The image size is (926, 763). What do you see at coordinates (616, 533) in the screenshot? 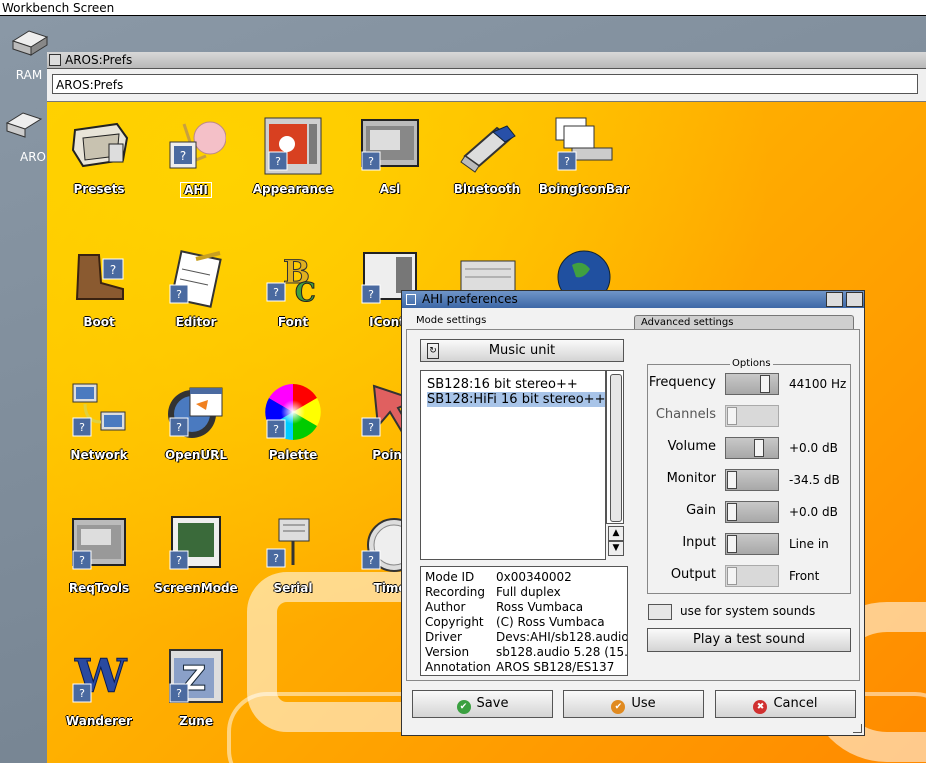
I see `scroll-up-icon: ▲` at bounding box center [616, 533].